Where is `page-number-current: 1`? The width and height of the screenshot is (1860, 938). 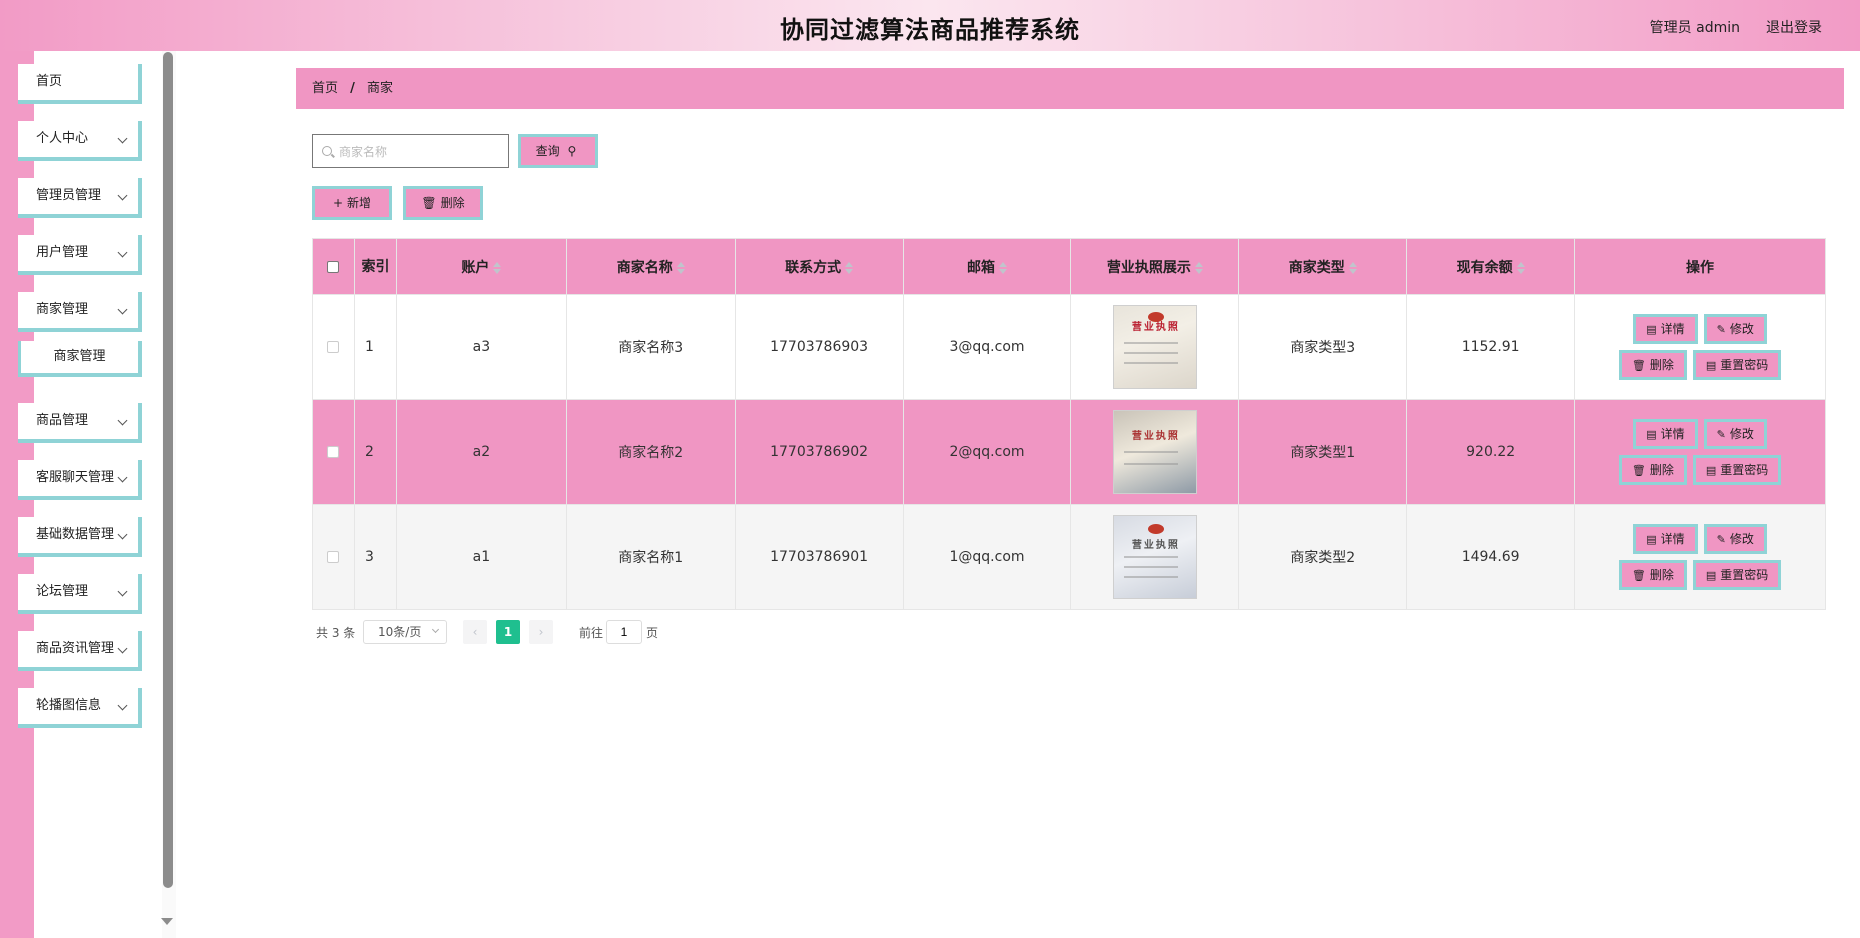 page-number-current: 1 is located at coordinates (508, 632).